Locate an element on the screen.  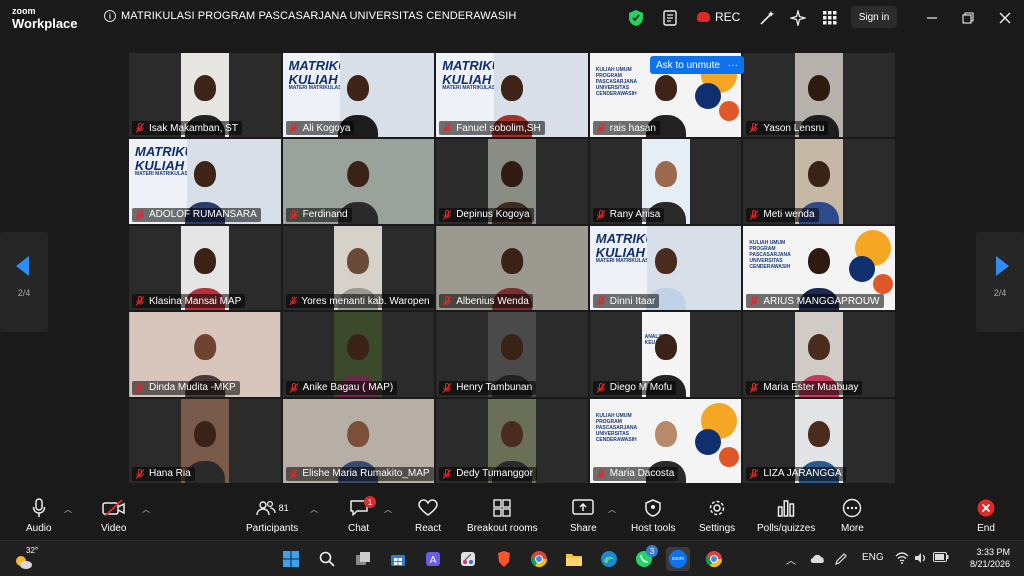
participant-tile: Elishe Maria Rumakito_MAP is located at coordinates (358, 440).